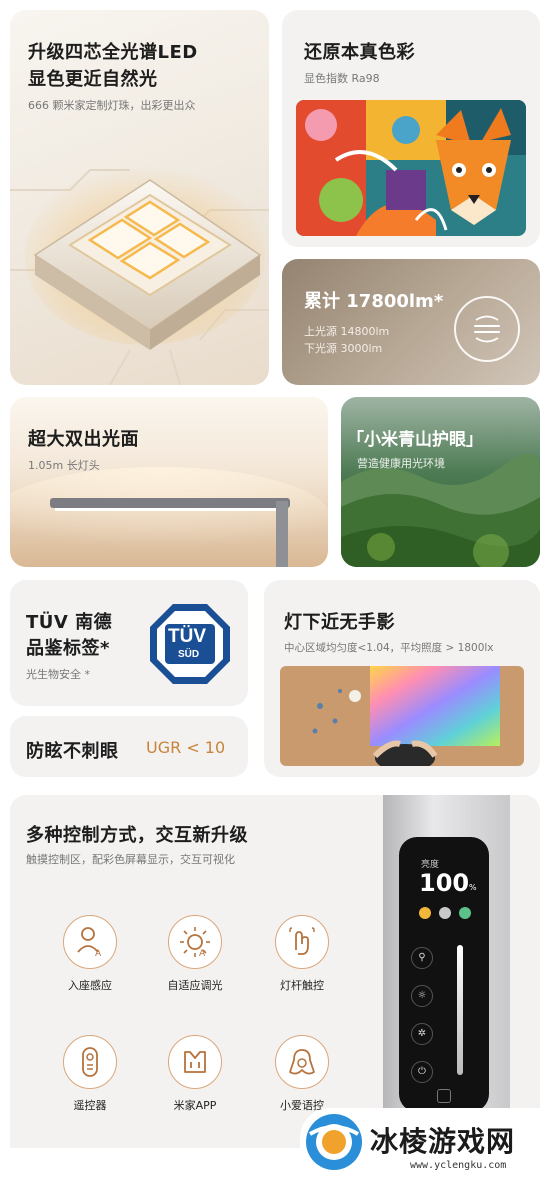  Describe the element at coordinates (195, 1062) in the screenshot. I see `mijia-app-icon` at that location.